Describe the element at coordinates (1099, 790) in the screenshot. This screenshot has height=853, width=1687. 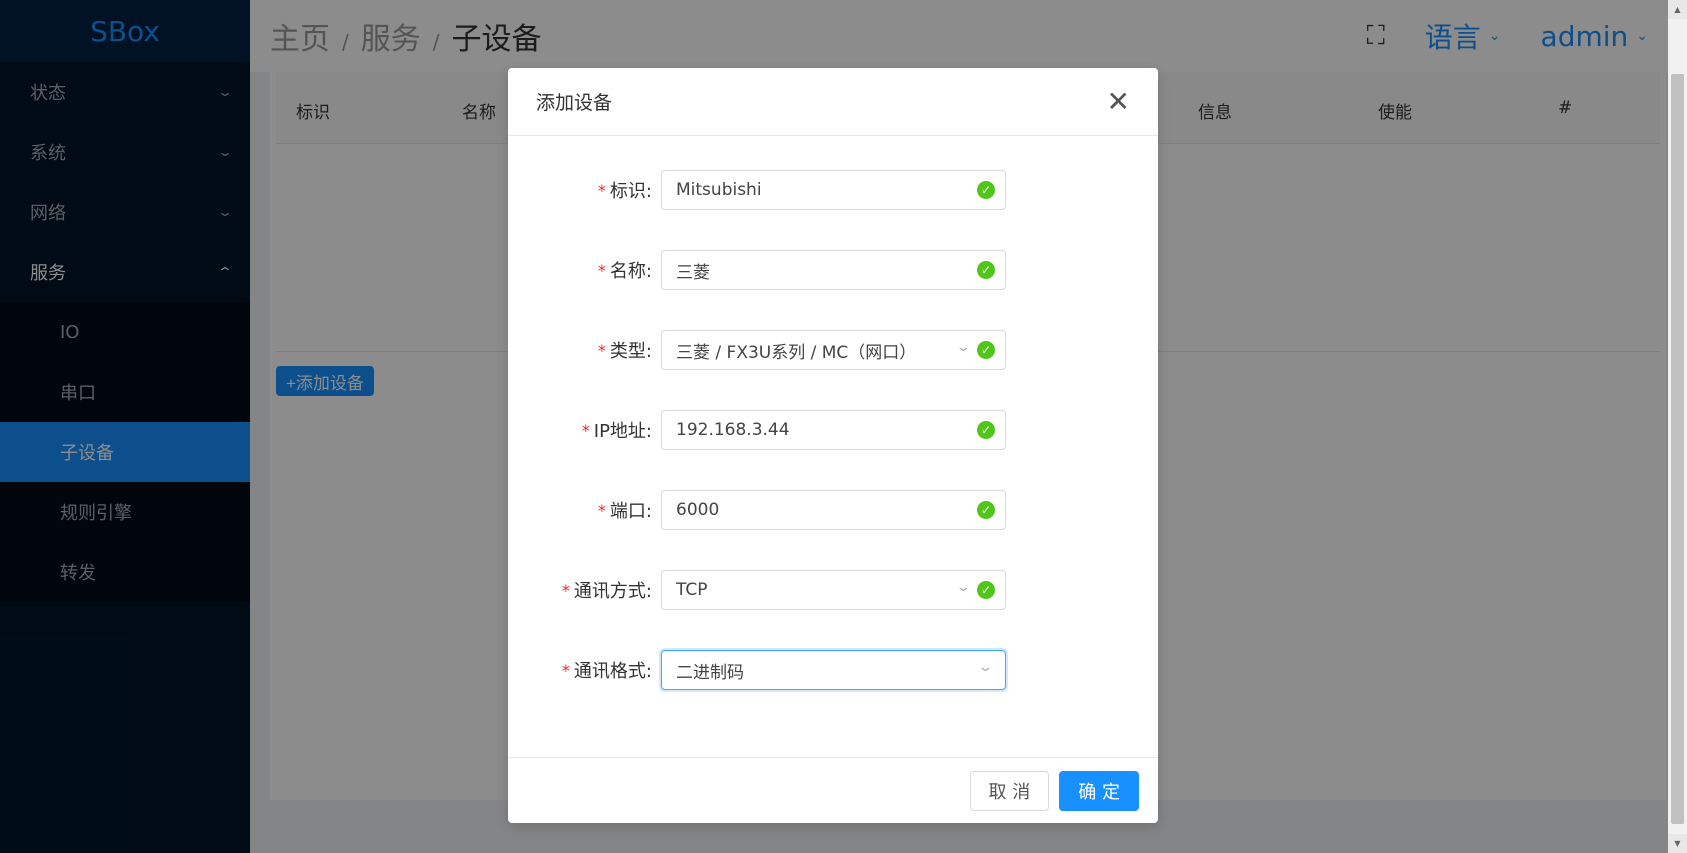
I see `confirm-button: 确 定` at that location.